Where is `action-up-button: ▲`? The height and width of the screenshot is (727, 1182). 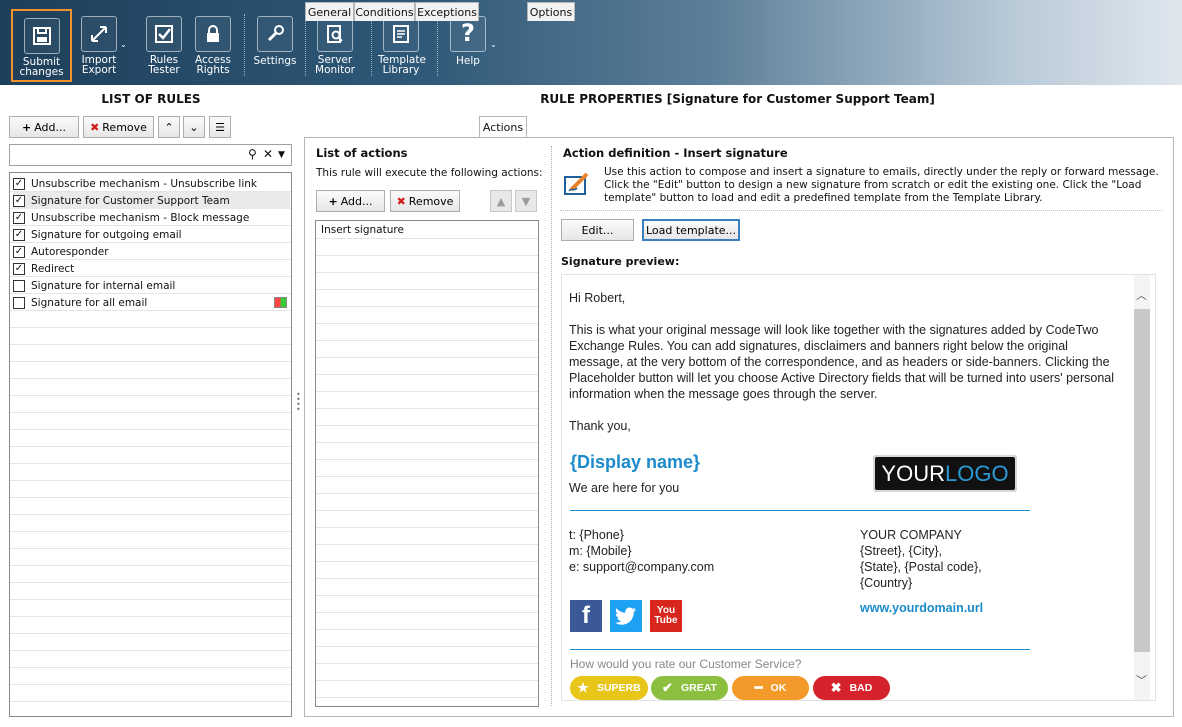
action-up-button: ▲ is located at coordinates (501, 201).